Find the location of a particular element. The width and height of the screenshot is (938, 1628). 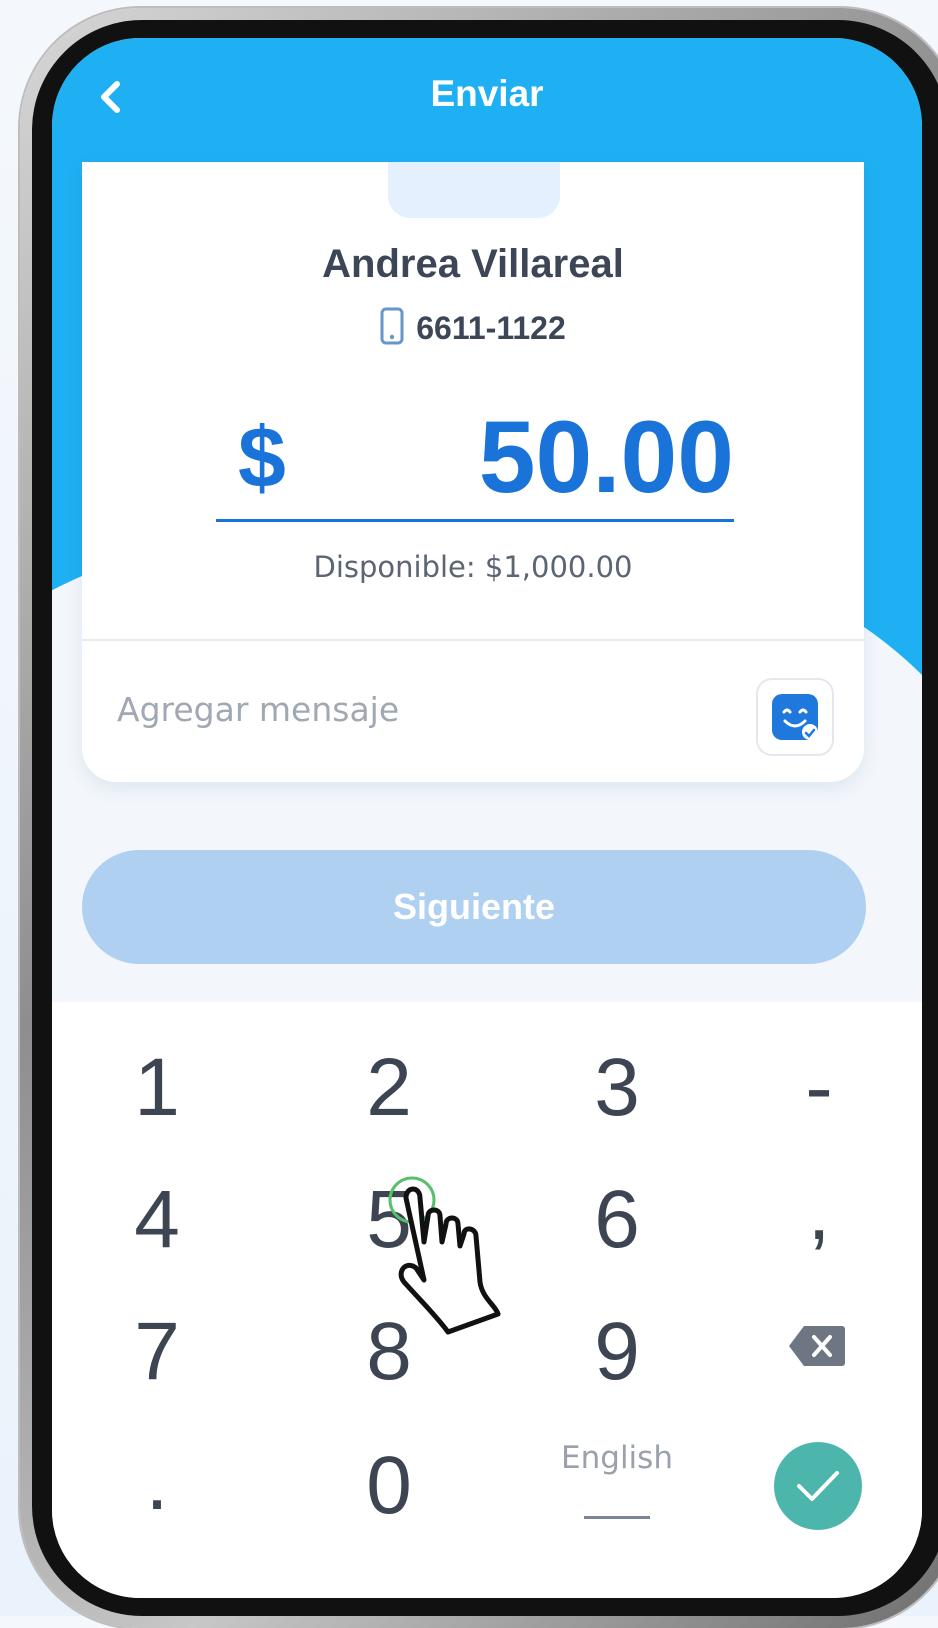

key-2: 2 is located at coordinates (389, 1088).